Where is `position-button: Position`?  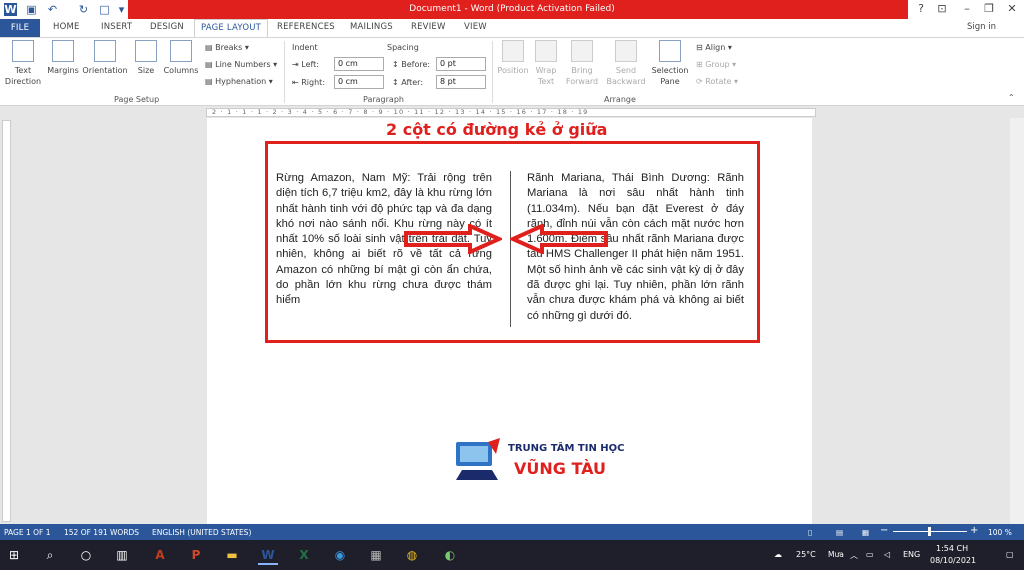
position-button: Position is located at coordinates (513, 58).